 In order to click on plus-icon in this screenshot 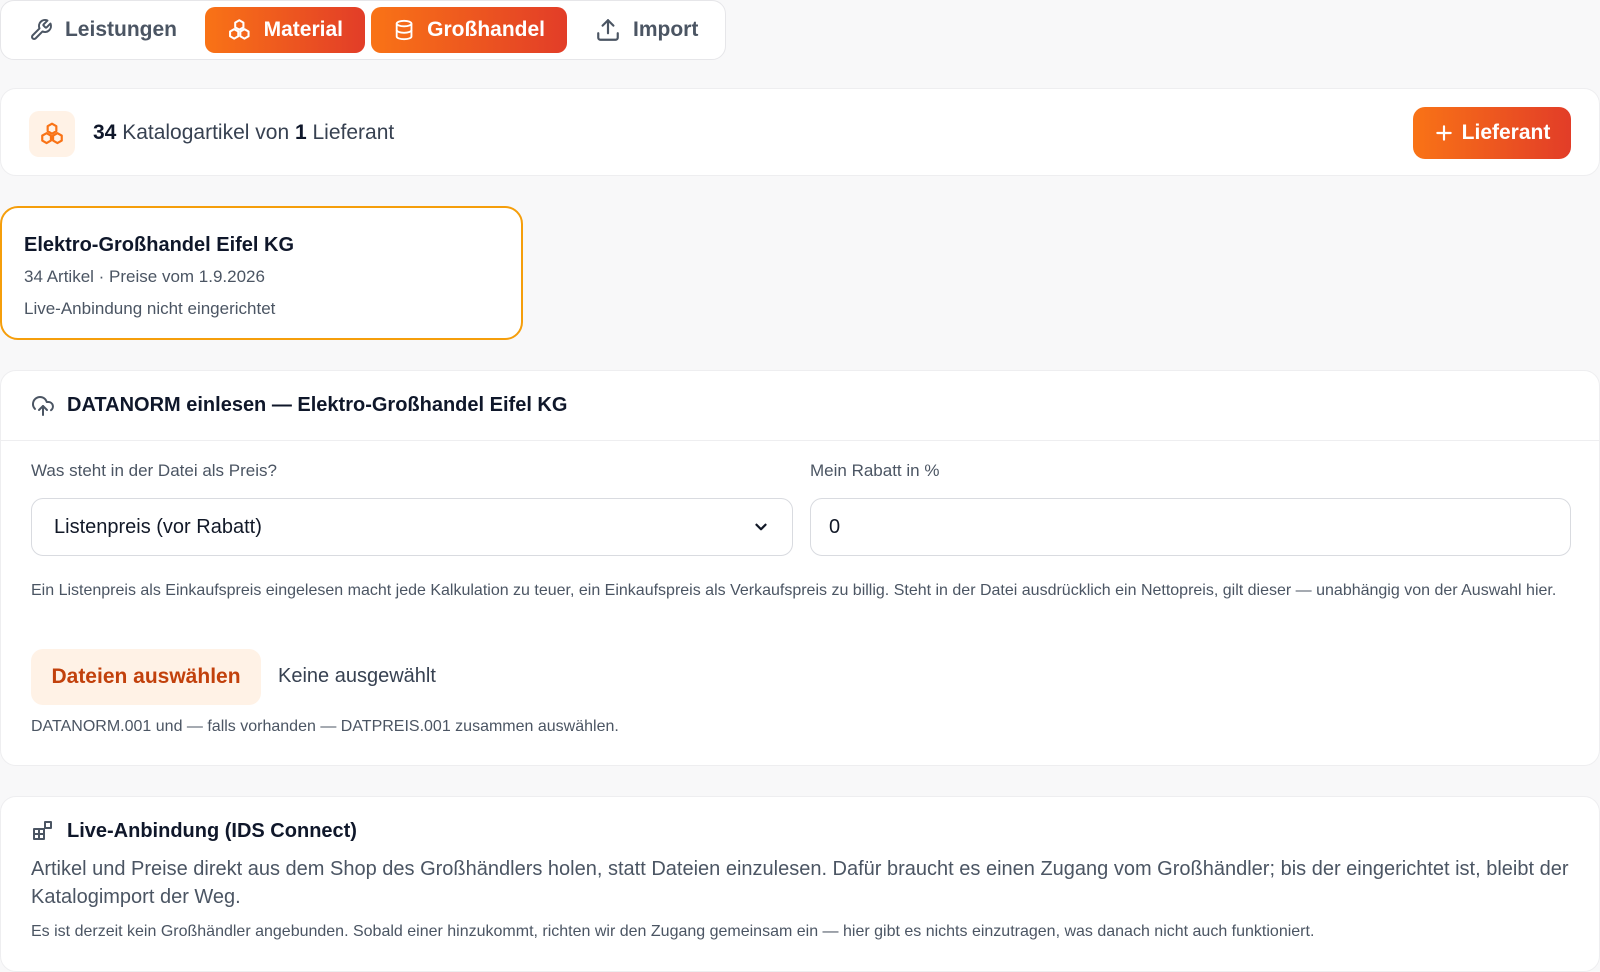, I will do `click(1443, 133)`.